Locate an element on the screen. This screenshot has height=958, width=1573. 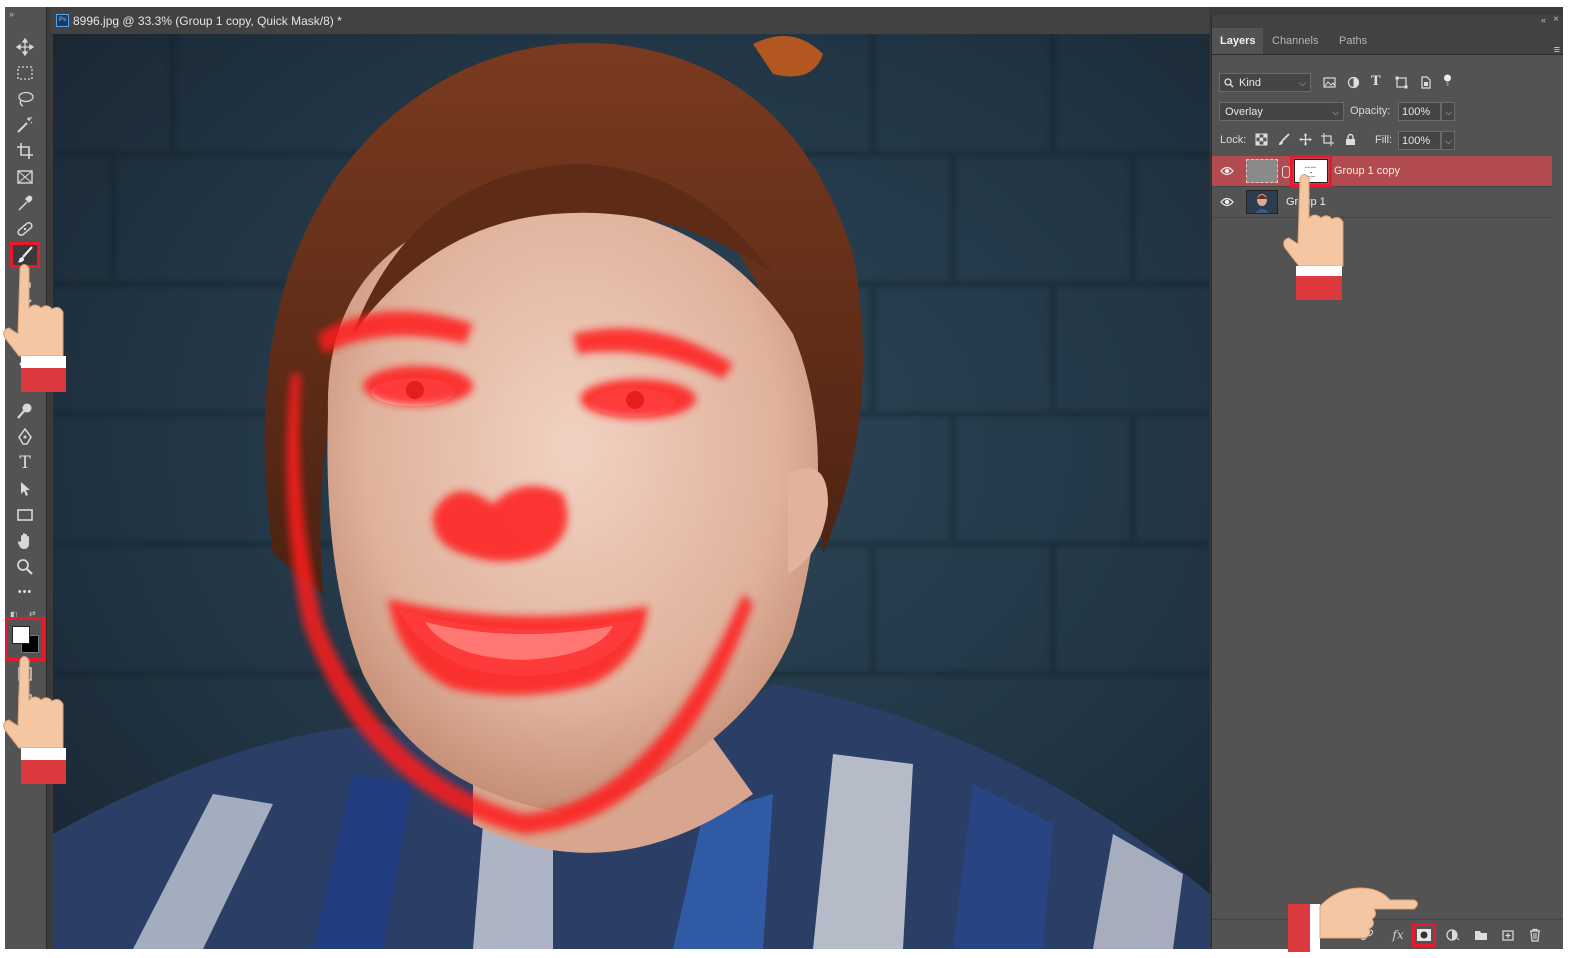
new-adjustment-layer-icon is located at coordinates (1453, 935).